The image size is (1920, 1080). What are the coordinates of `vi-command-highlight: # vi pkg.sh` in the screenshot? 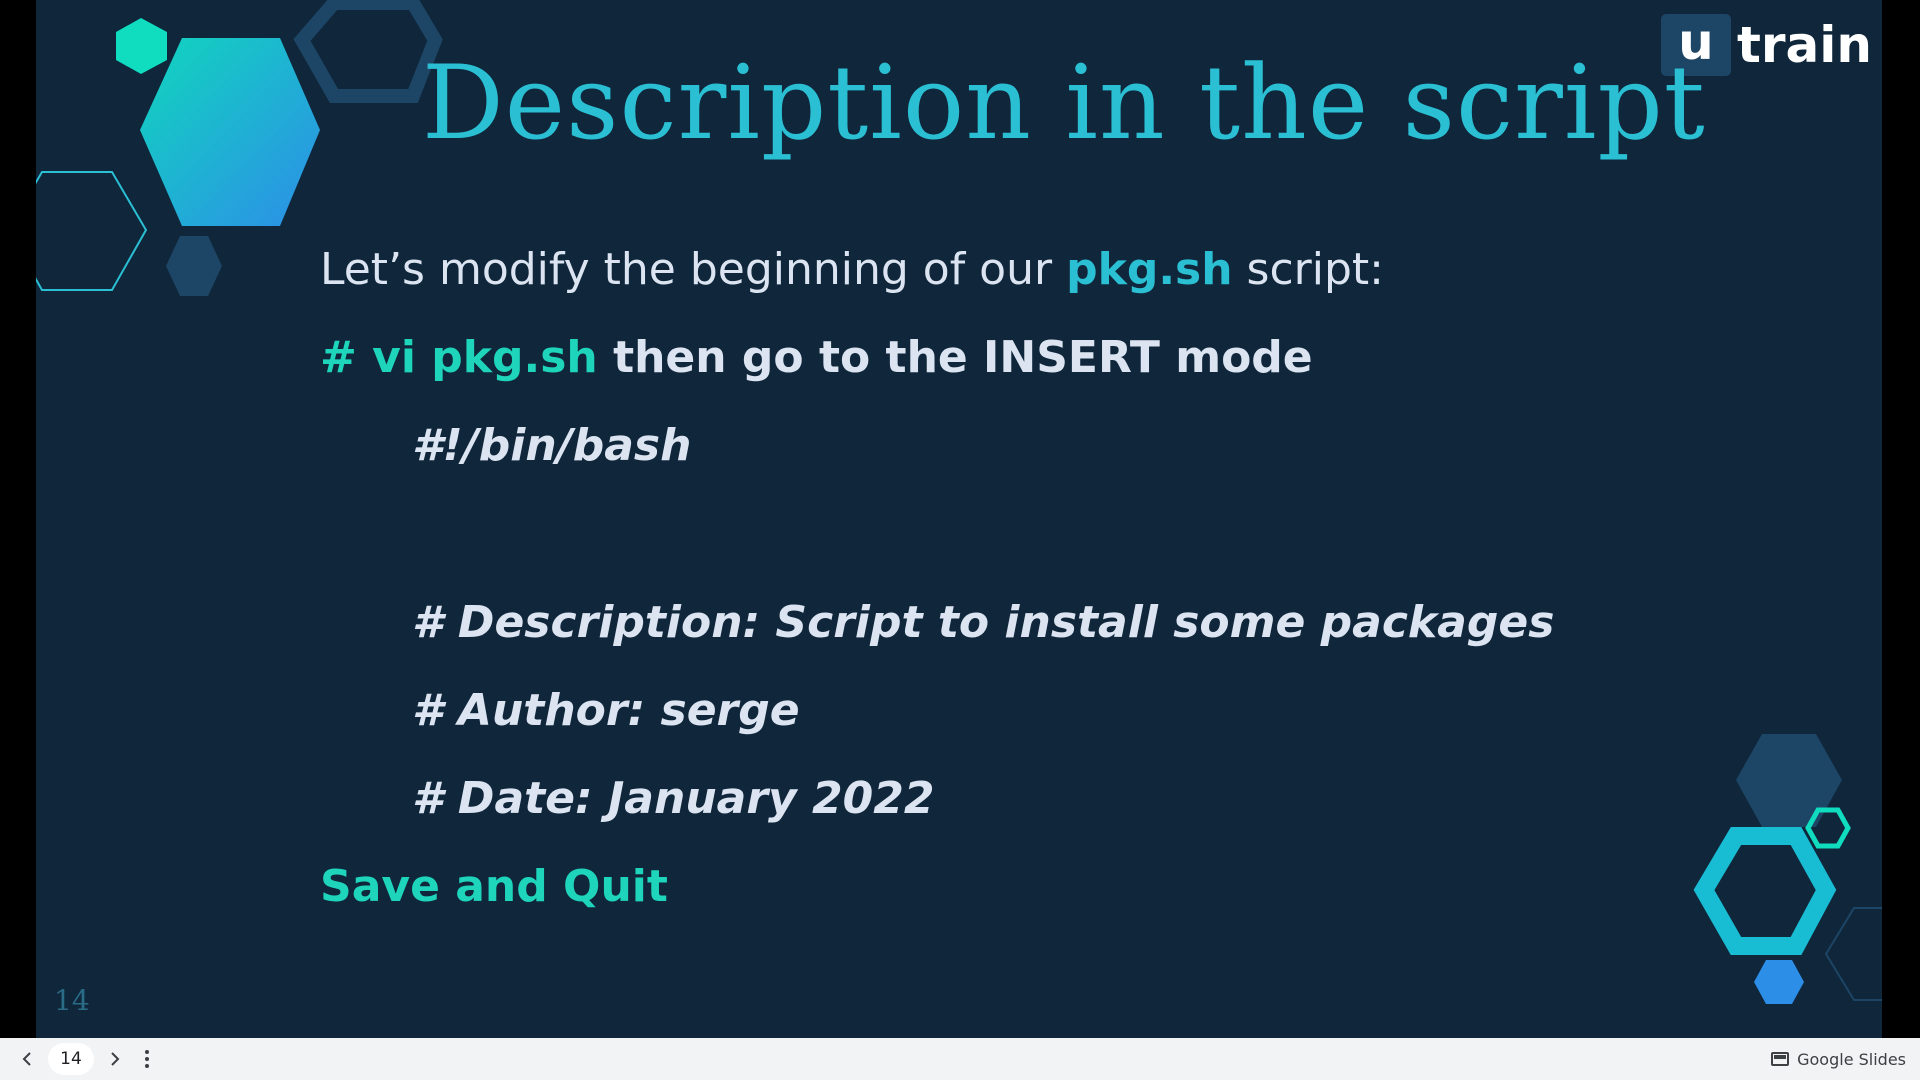 It's located at (459, 357).